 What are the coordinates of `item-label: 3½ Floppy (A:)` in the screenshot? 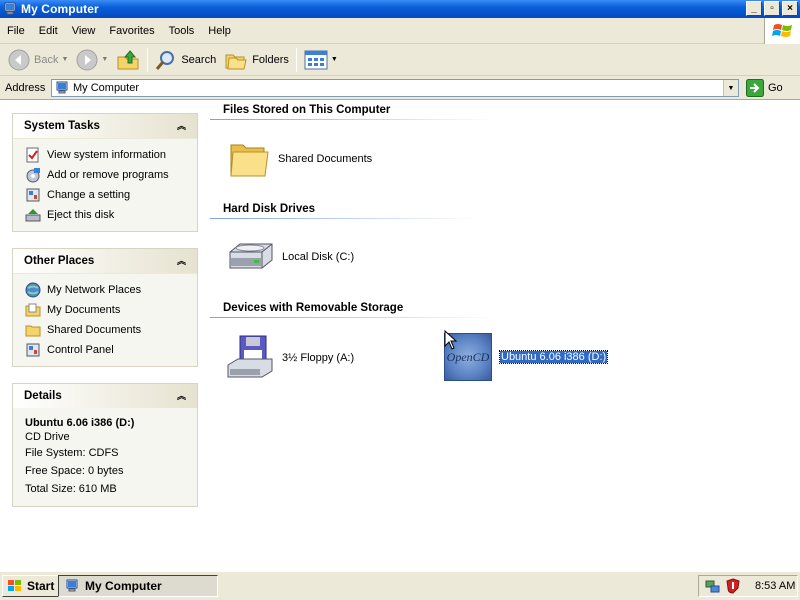 It's located at (318, 358).